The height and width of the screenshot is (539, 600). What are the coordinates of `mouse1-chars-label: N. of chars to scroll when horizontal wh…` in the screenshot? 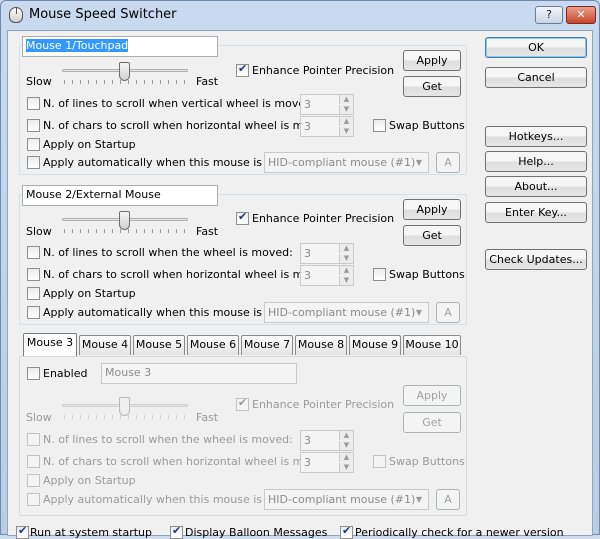 It's located at (189, 125).